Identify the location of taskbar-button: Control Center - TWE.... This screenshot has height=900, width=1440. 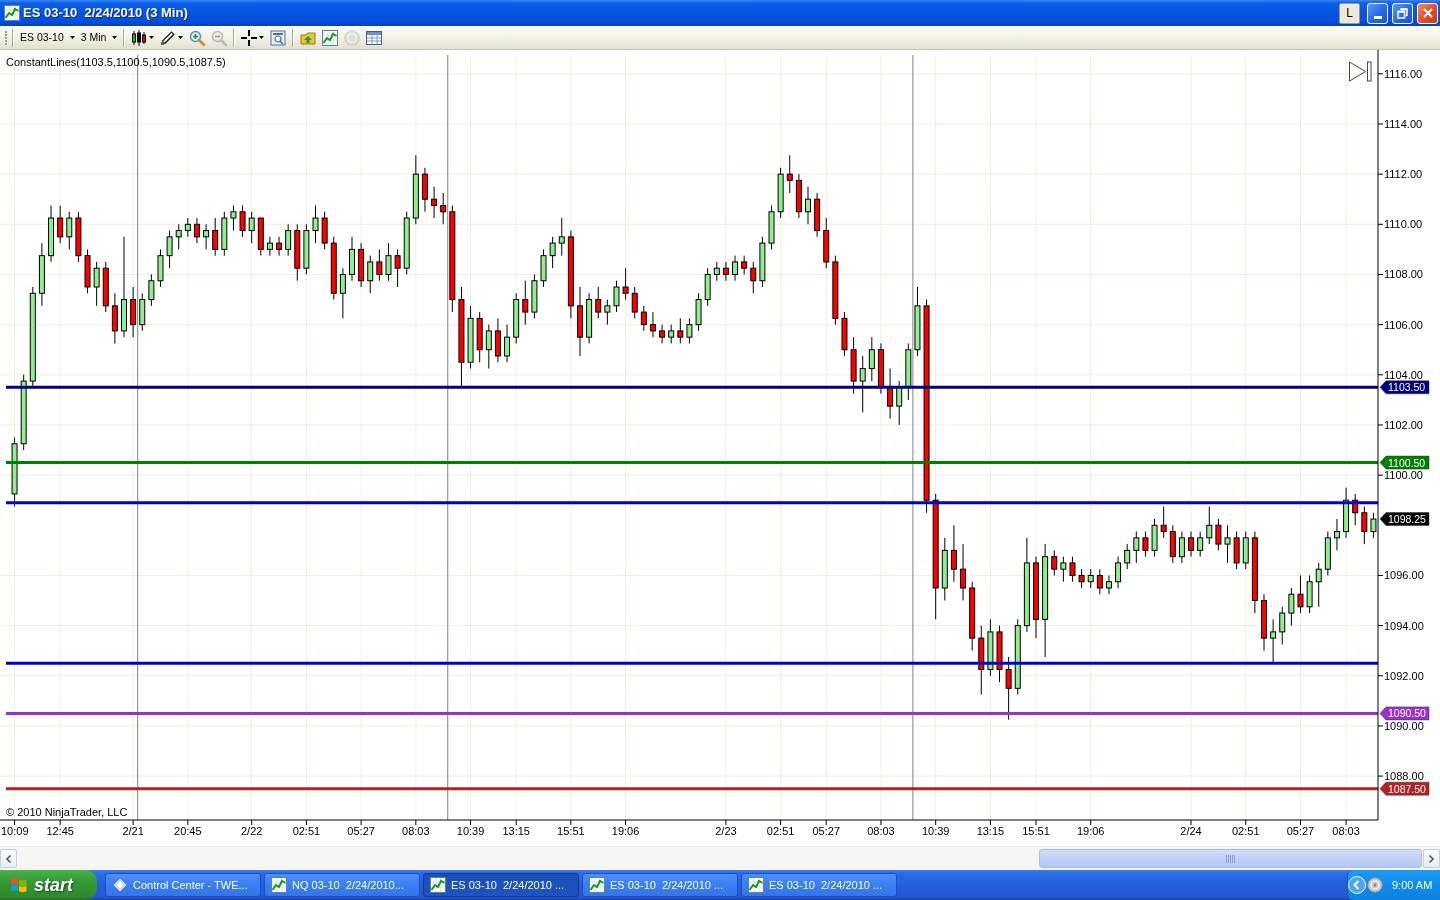
(183, 885).